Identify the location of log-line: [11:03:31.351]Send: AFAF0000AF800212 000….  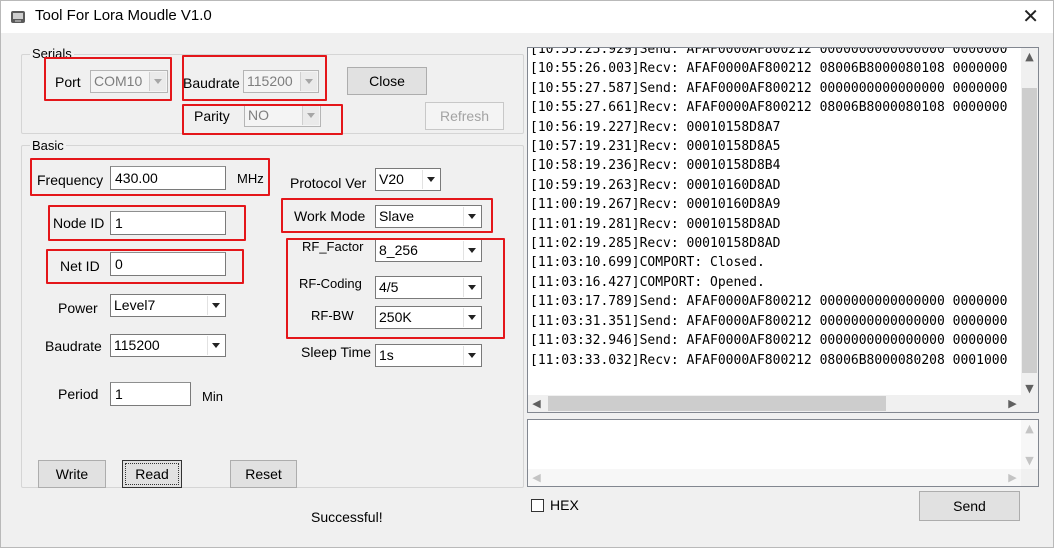
(769, 321).